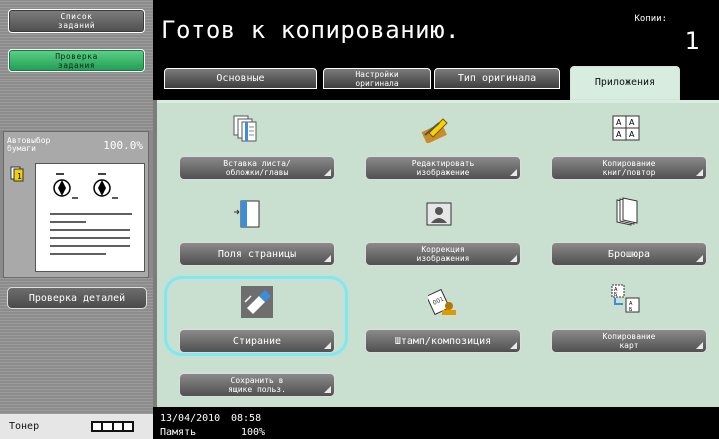 The height and width of the screenshot is (439, 719). What do you see at coordinates (442, 302) in the screenshot?
I see `stamp-icon: 001` at bounding box center [442, 302].